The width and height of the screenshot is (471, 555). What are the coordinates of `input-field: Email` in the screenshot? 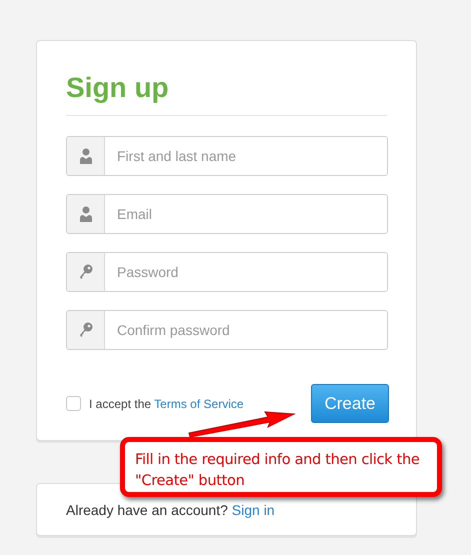 It's located at (227, 214).